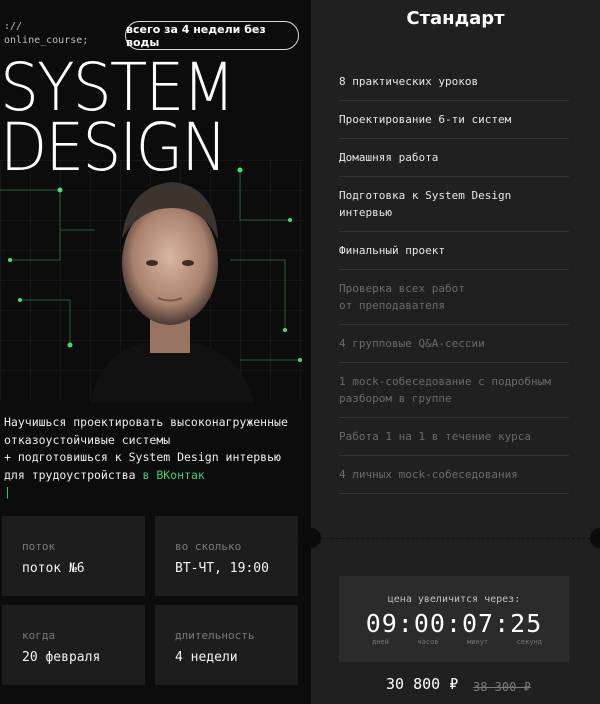 This screenshot has width=600, height=704. I want to click on info-card-start-date: когда 20 февраля, so click(73, 645).